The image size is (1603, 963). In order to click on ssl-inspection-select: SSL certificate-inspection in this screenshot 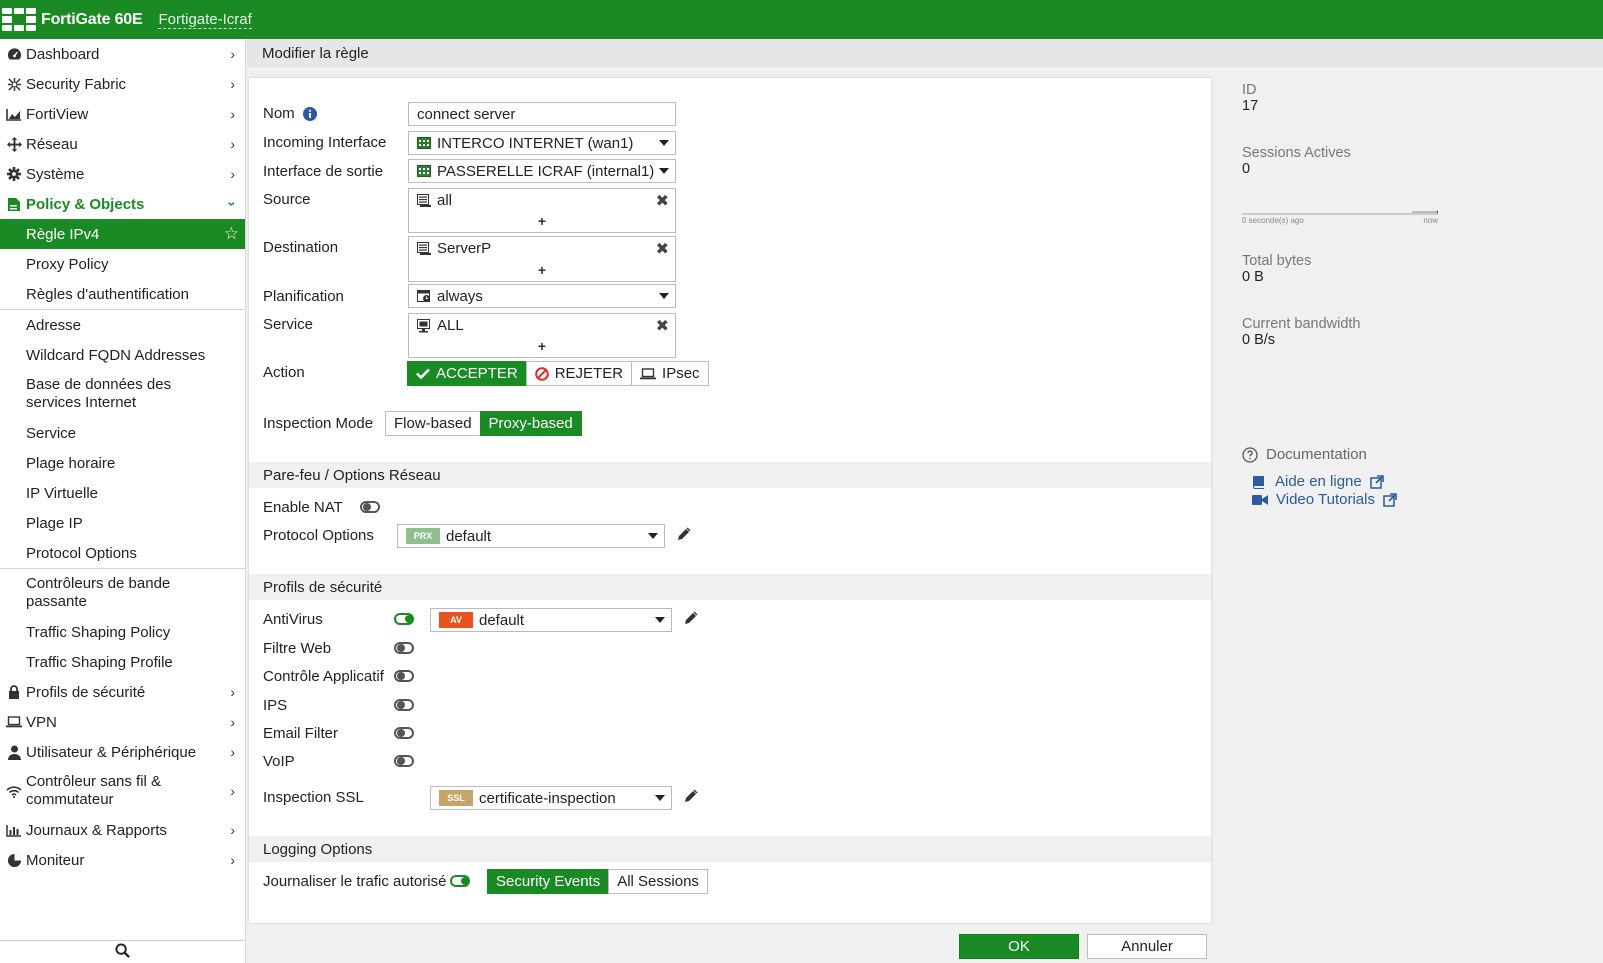, I will do `click(551, 798)`.